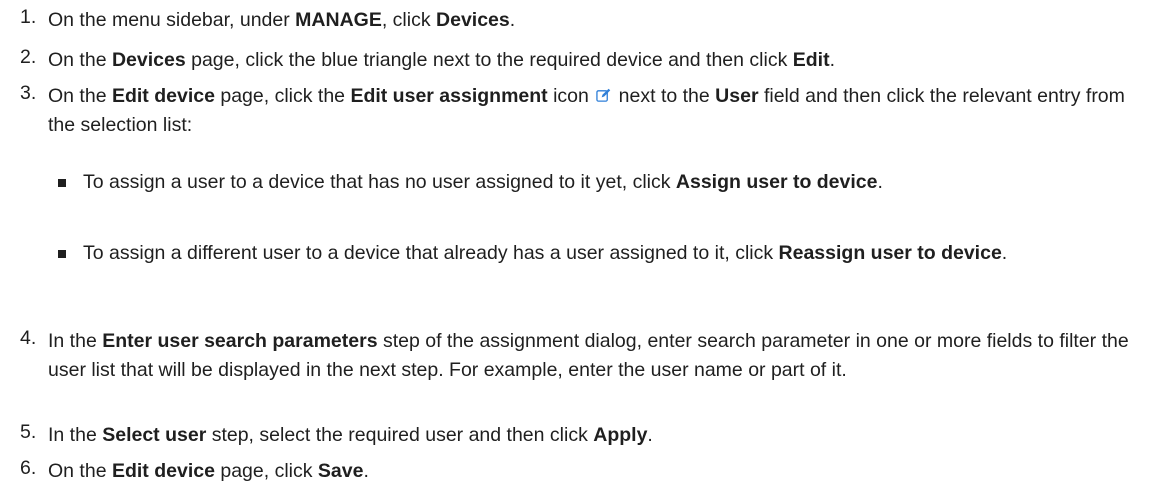 This screenshot has height=499, width=1149. I want to click on step-text: On the Edit device page, click Save., so click(208, 471).